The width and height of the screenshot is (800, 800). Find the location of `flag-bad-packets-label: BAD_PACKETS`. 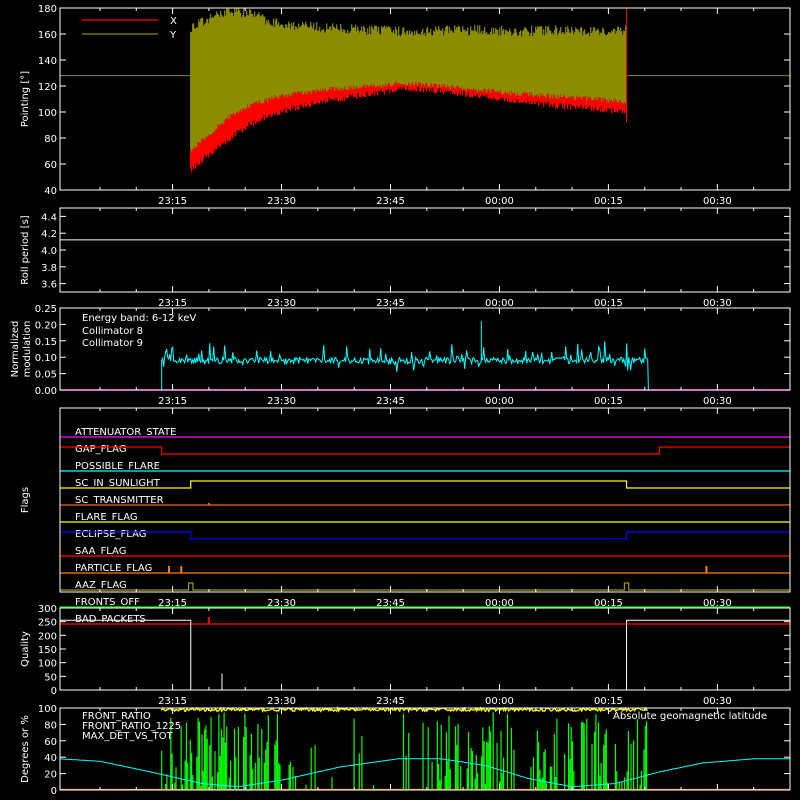

flag-bad-packets-label: BAD_PACKETS is located at coordinates (110, 619).